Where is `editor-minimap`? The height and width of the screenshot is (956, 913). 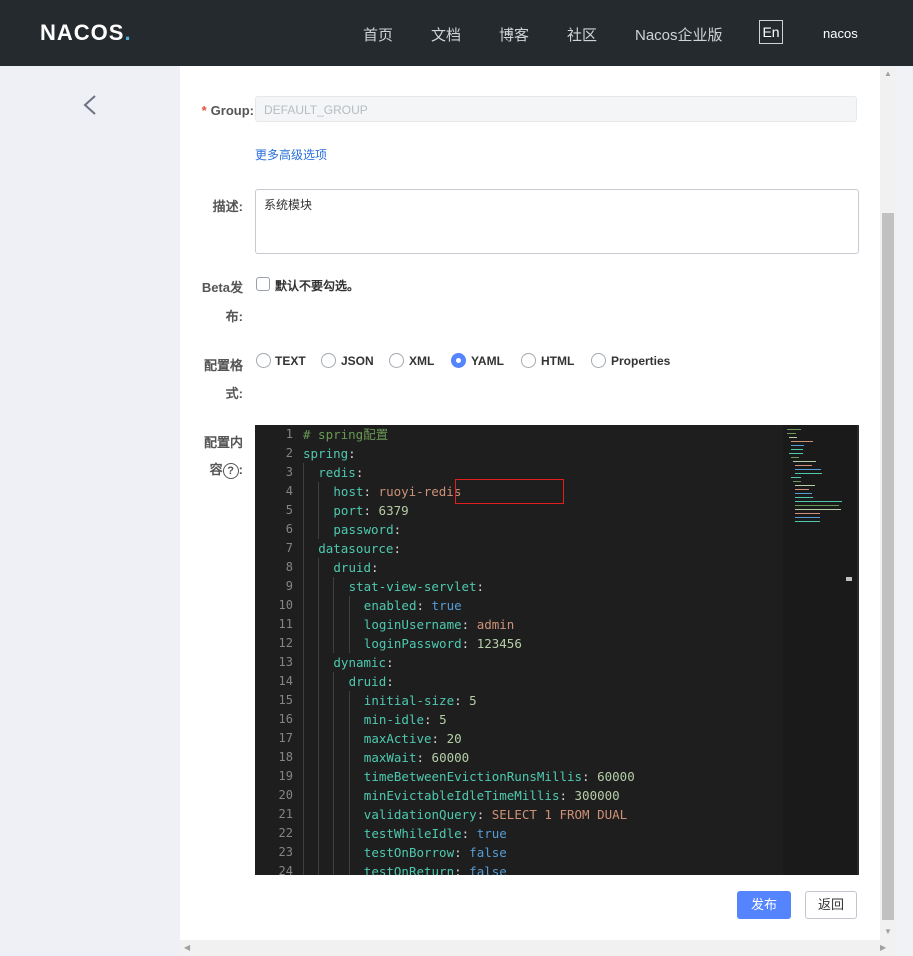 editor-minimap is located at coordinates (821, 650).